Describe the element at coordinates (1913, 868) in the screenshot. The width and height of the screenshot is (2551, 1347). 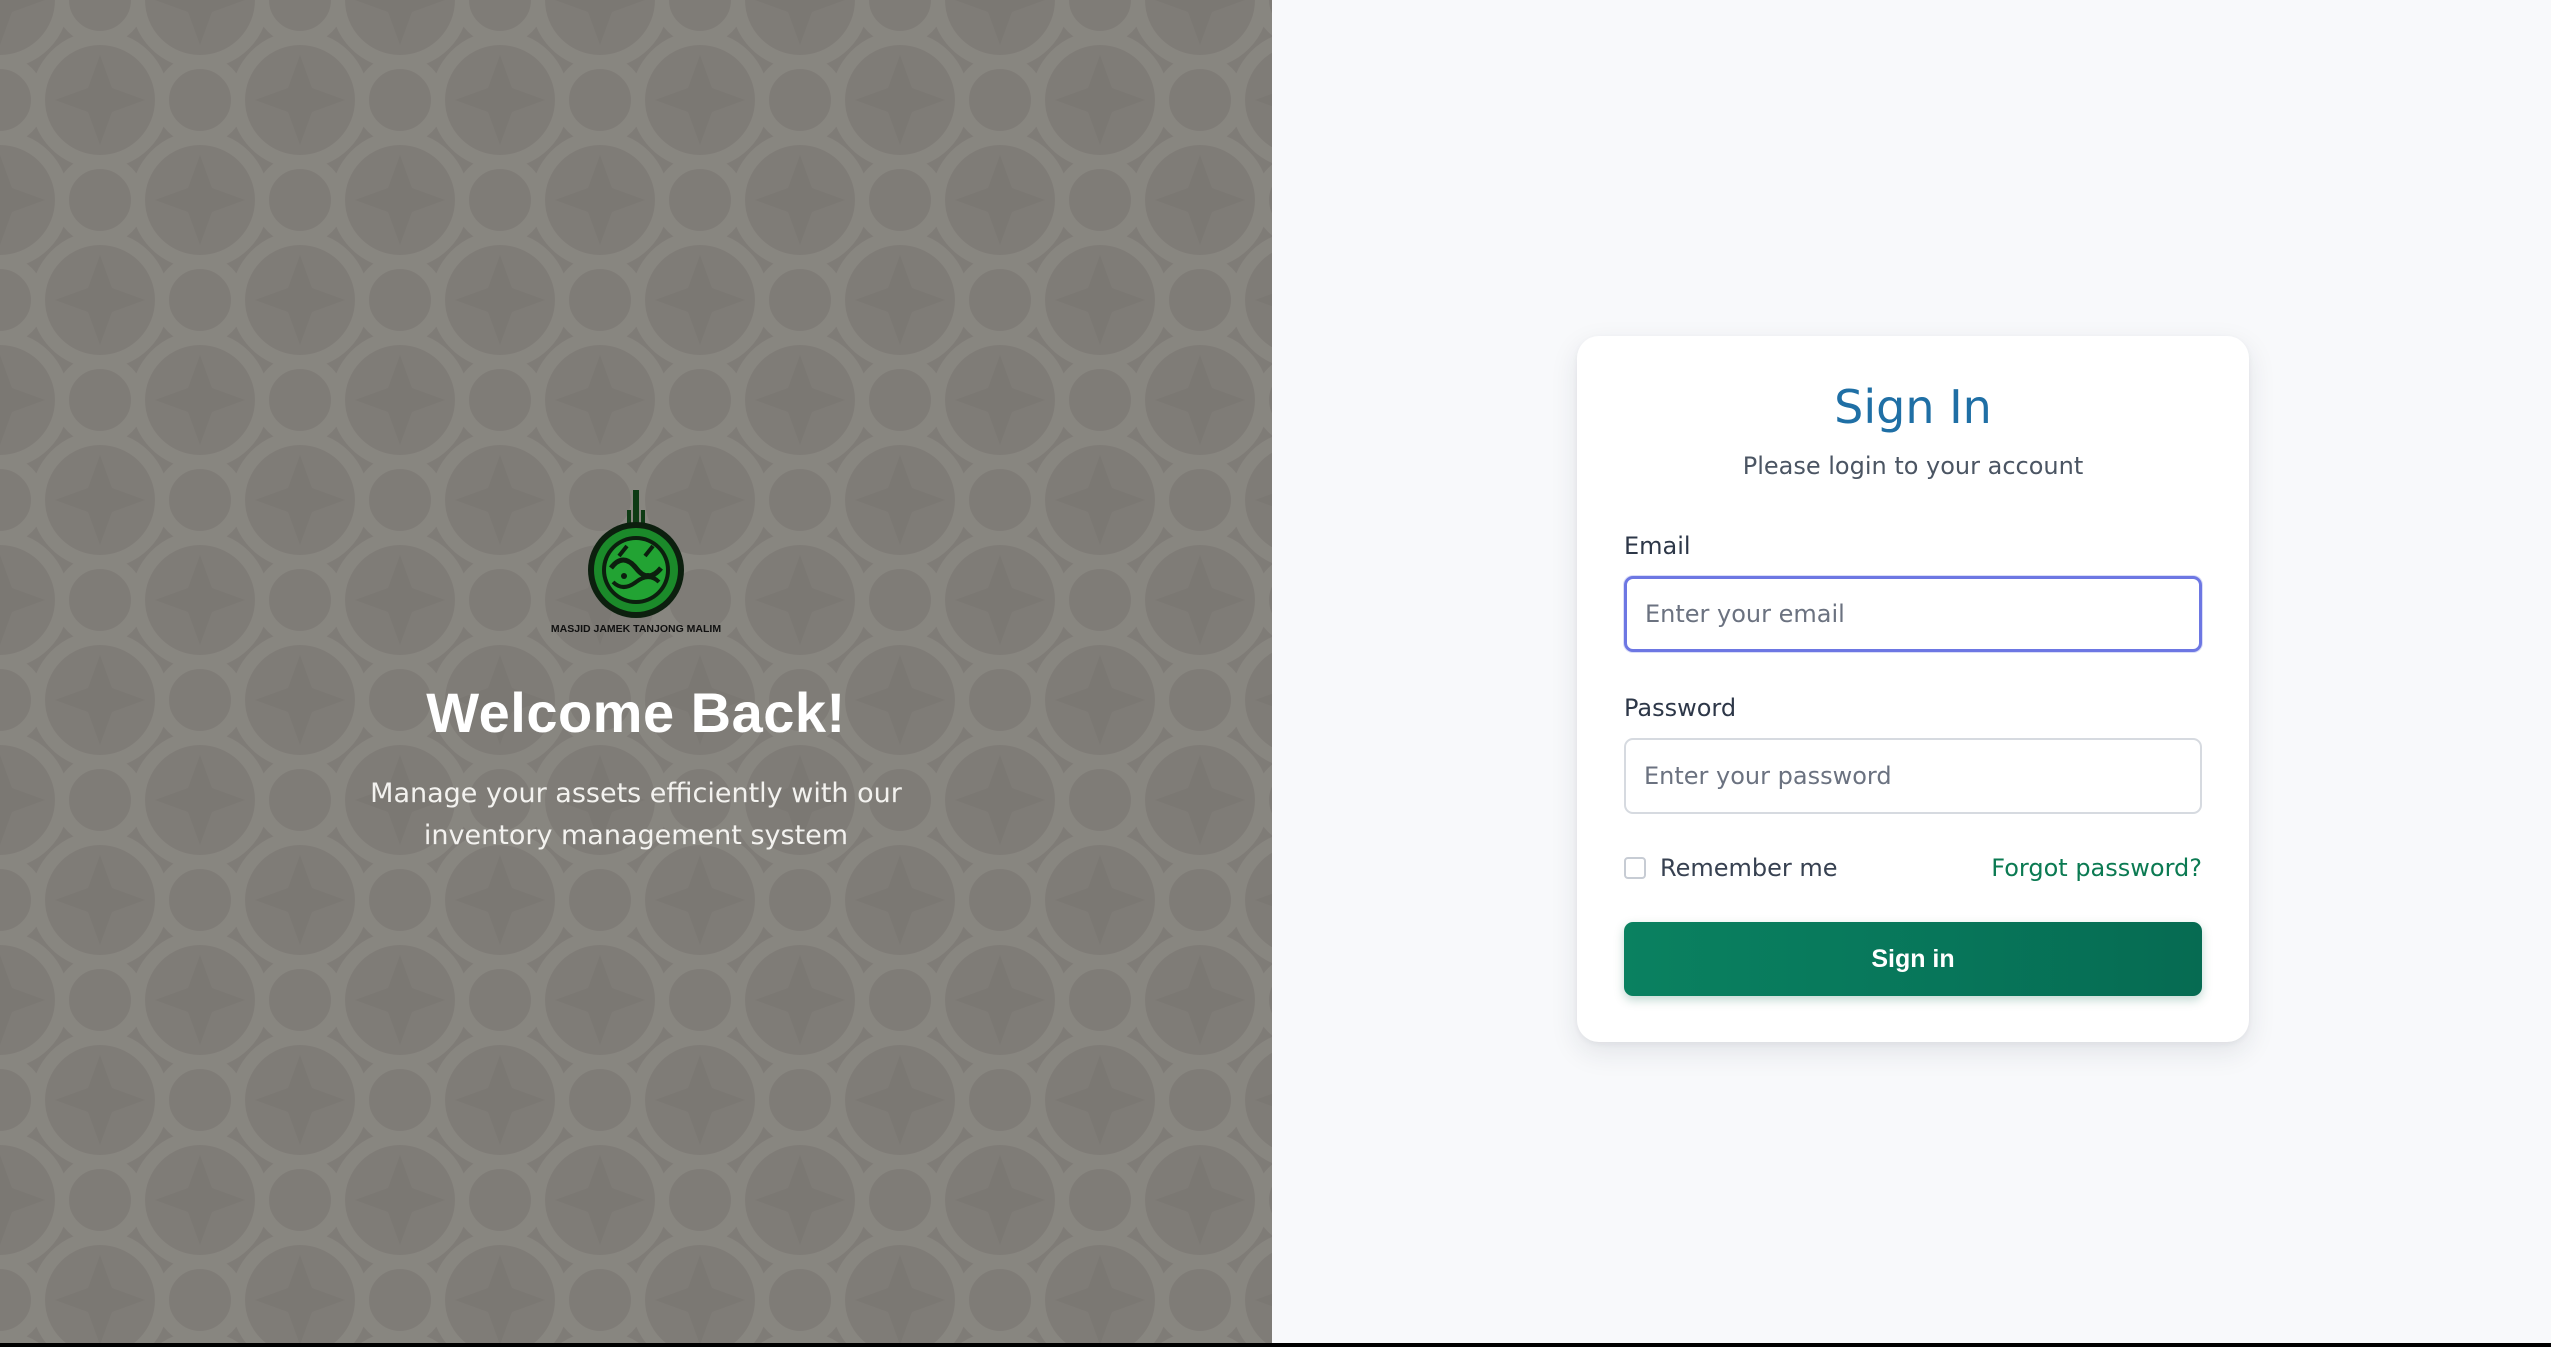
I see `form-options-row: Remember me Forgot password?` at that location.